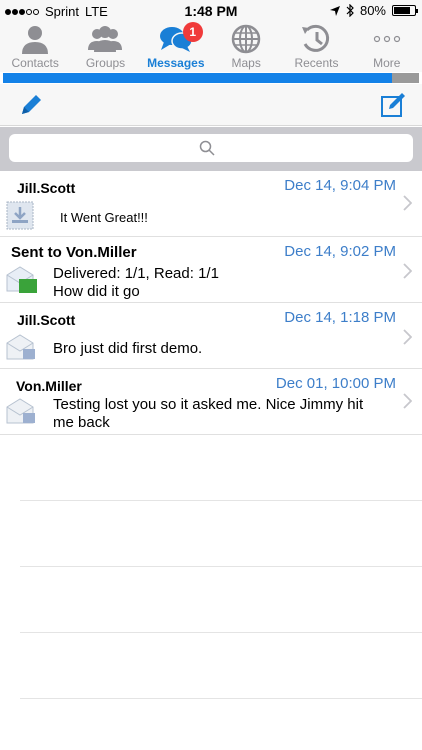 The width and height of the screenshot is (422, 750). Describe the element at coordinates (176, 63) in the screenshot. I see `tab-label: Messages` at that location.